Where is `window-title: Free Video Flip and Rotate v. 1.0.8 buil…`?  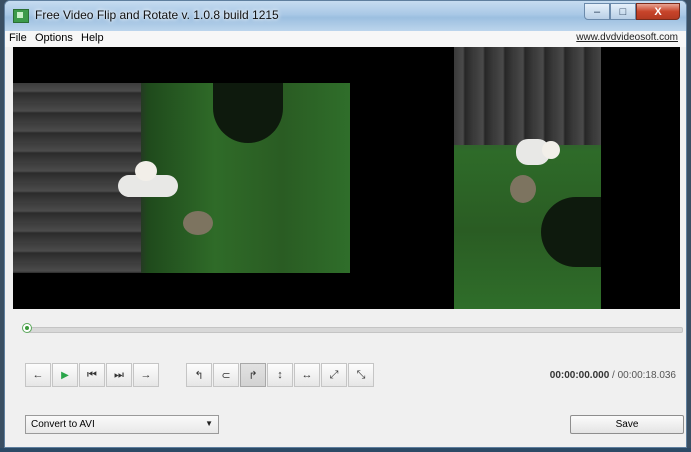 window-title: Free Video Flip and Rotate v. 1.0.8 buil… is located at coordinates (157, 15).